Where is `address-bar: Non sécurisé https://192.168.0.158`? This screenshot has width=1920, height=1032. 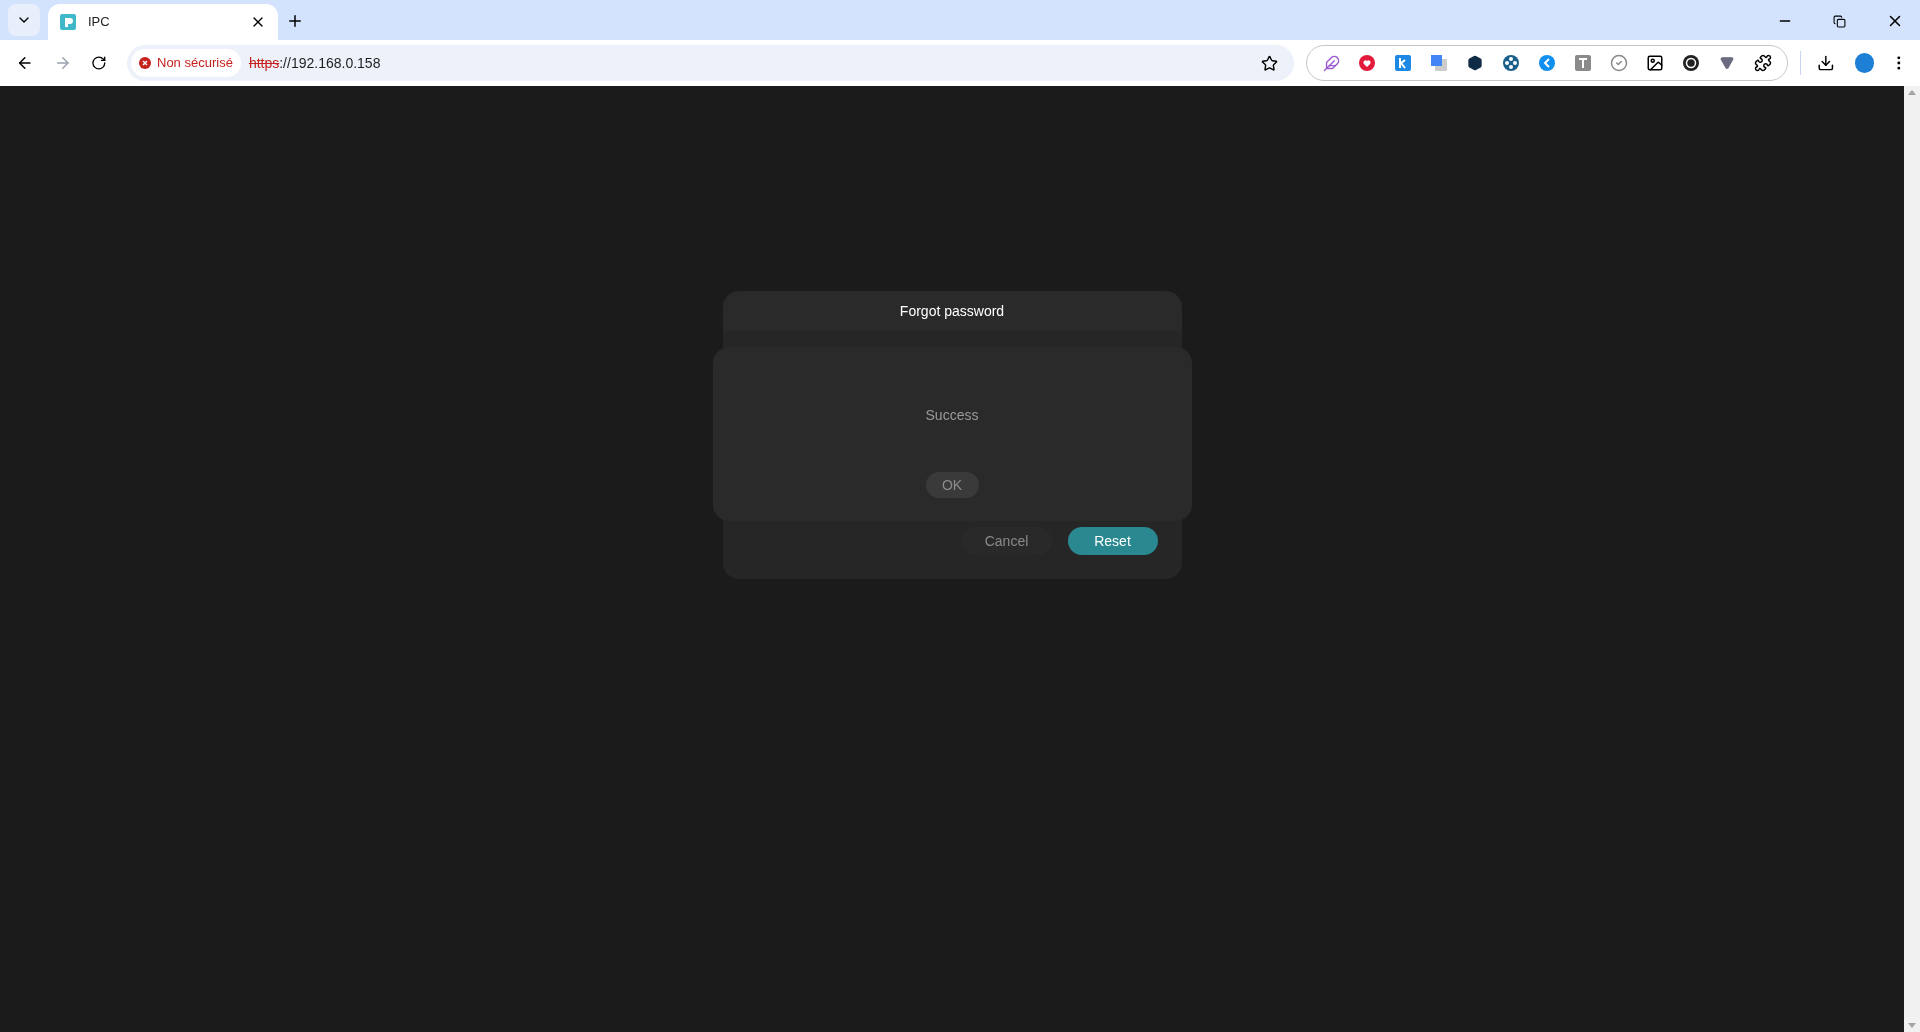 address-bar: Non sécurisé https://192.168.0.158 is located at coordinates (711, 63).